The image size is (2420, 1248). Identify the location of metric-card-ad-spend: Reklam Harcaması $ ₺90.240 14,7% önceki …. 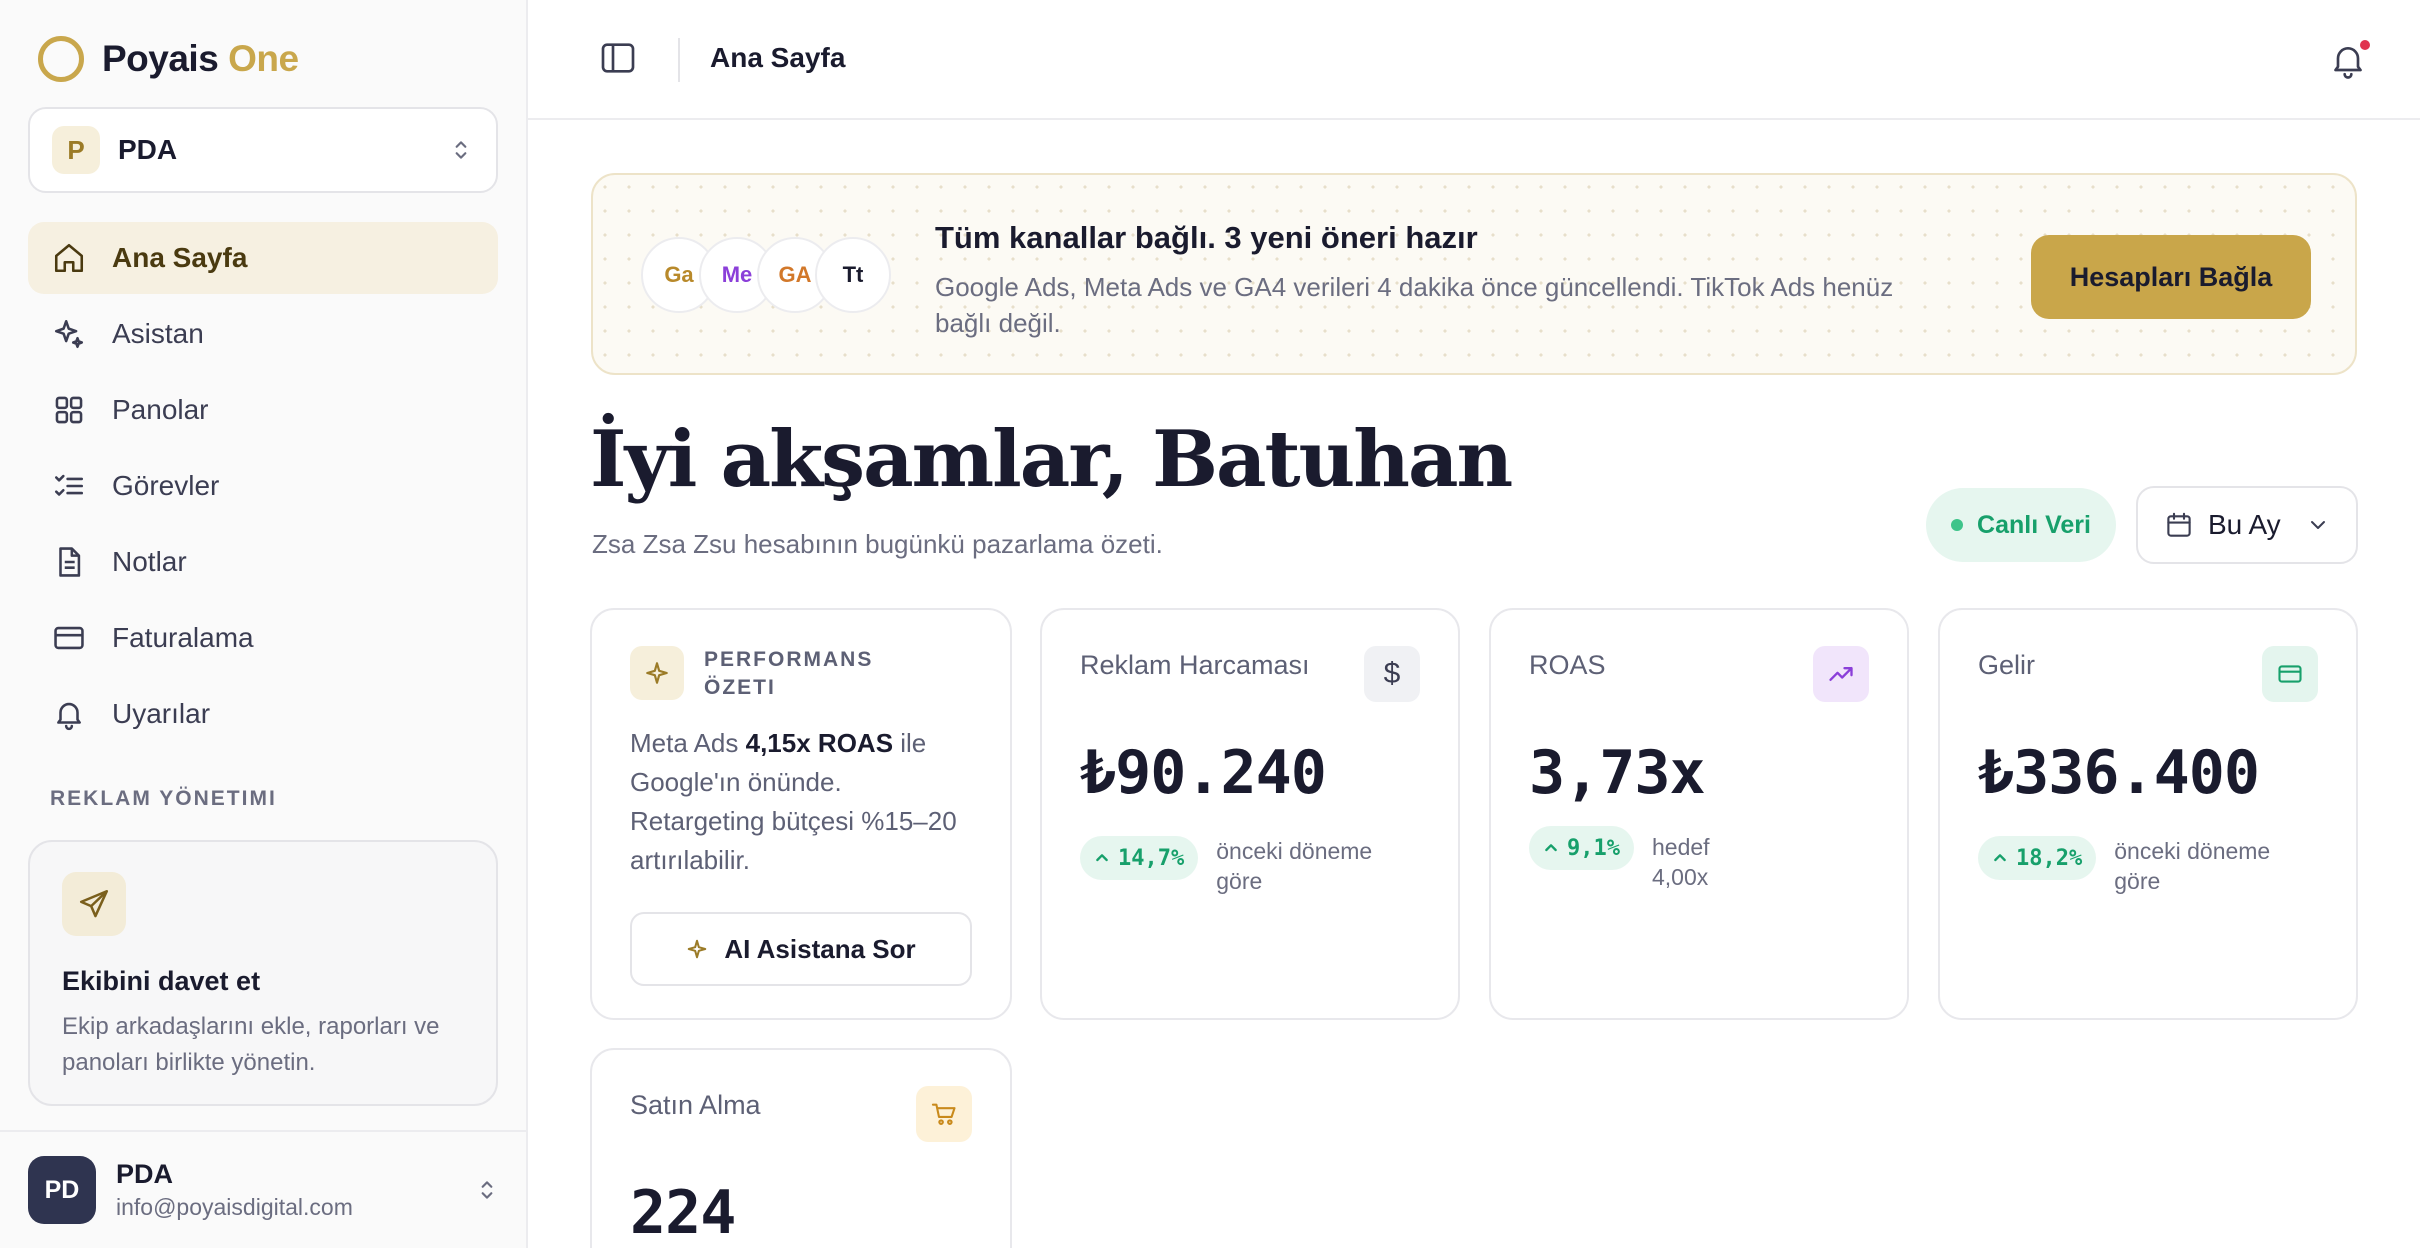
(1250, 814).